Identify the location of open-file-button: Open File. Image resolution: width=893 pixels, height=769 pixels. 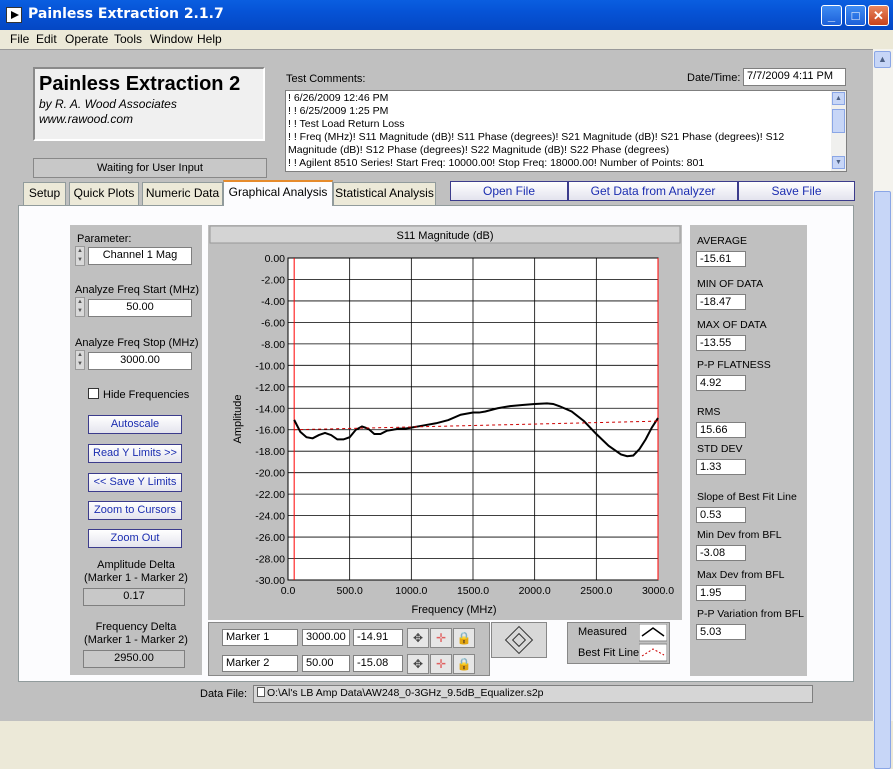
(509, 191).